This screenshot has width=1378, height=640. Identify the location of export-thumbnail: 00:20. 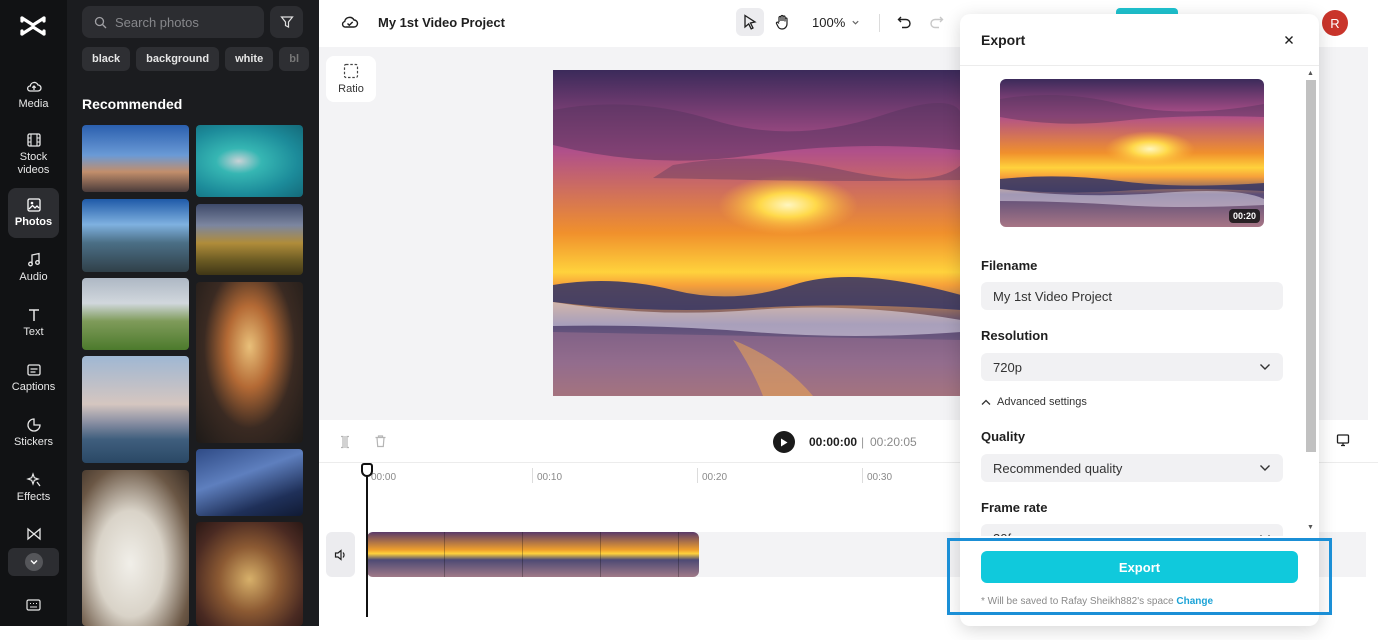
(1132, 153).